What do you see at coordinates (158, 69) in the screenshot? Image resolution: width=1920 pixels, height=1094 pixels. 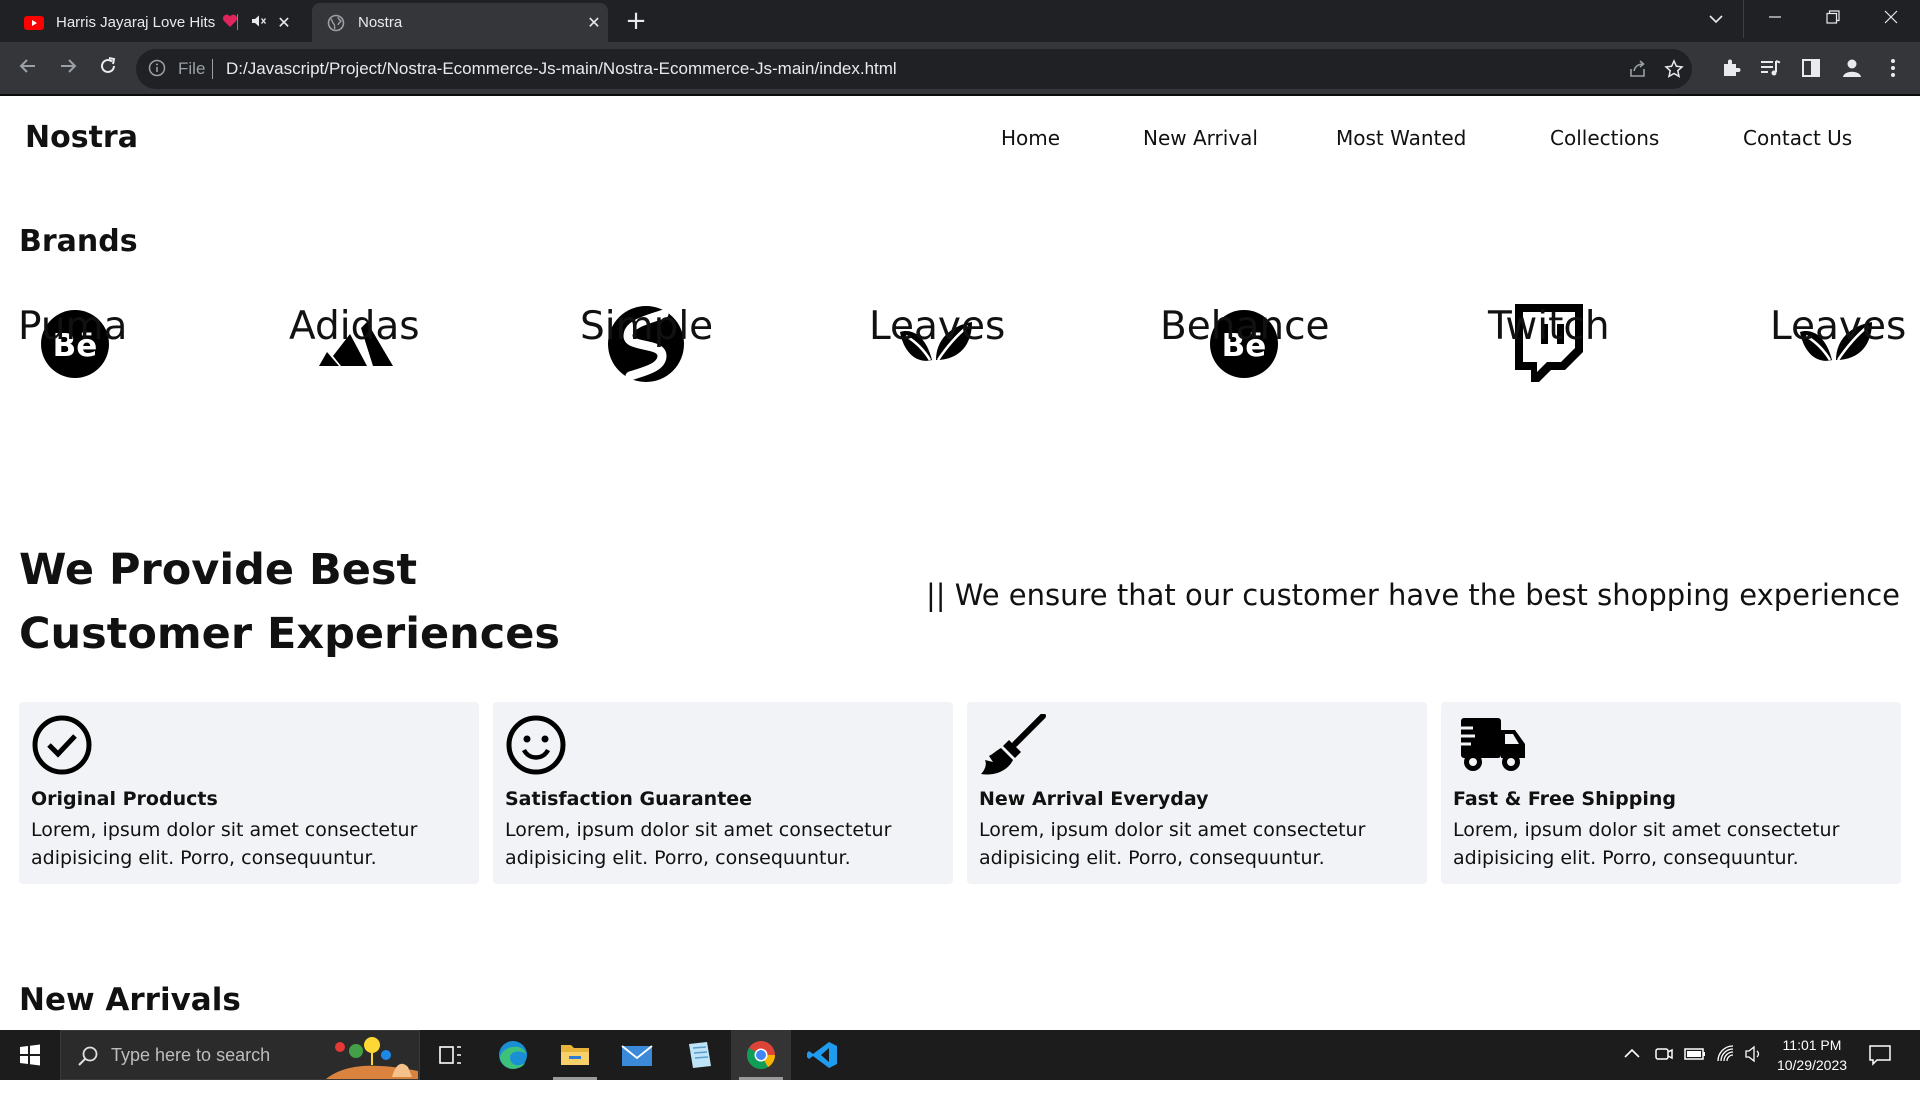 I see `info-icon` at bounding box center [158, 69].